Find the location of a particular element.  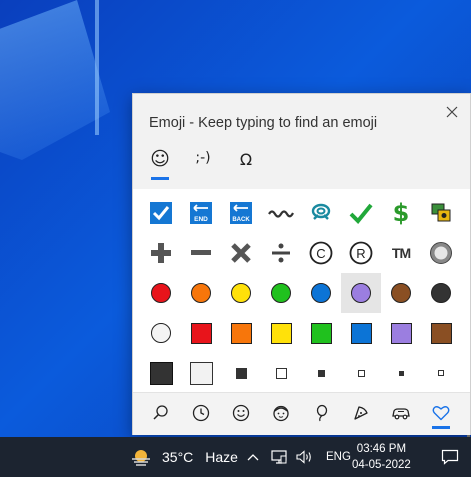

blue-circle is located at coordinates (321, 293).